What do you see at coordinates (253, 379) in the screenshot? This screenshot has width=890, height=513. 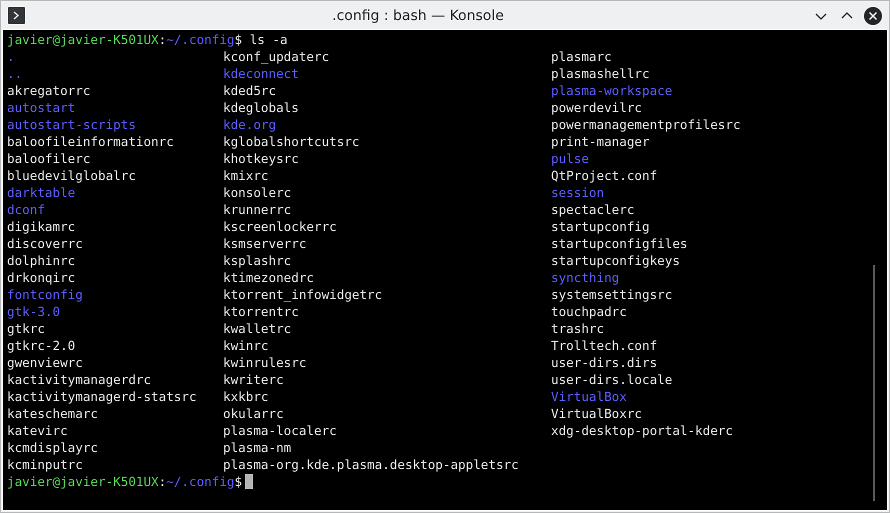 I see `file-name: kwriterc` at bounding box center [253, 379].